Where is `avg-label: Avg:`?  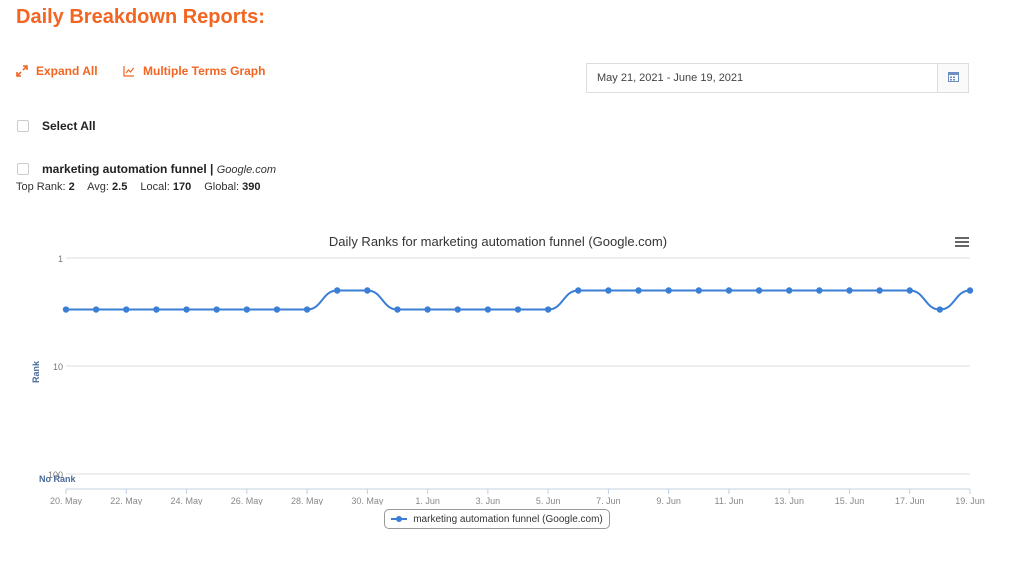 avg-label: Avg: is located at coordinates (98, 187).